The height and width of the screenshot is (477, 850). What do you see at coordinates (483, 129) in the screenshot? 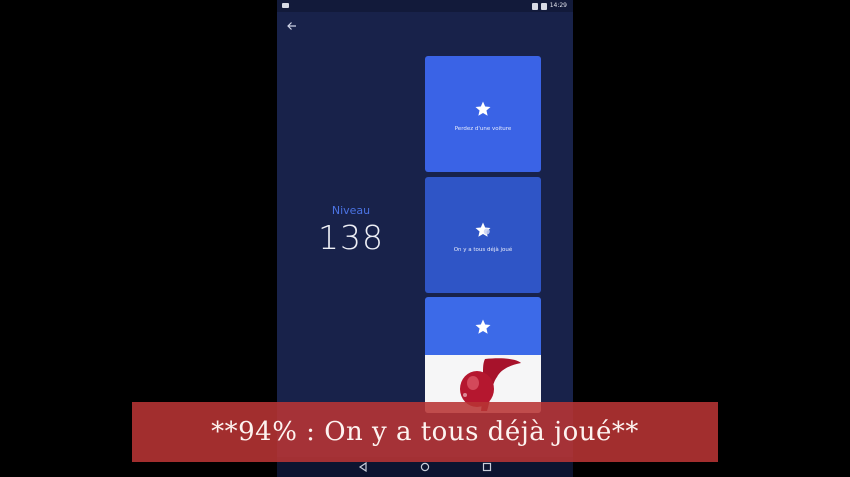
I see `card-caption: Perdez d'une voiture` at bounding box center [483, 129].